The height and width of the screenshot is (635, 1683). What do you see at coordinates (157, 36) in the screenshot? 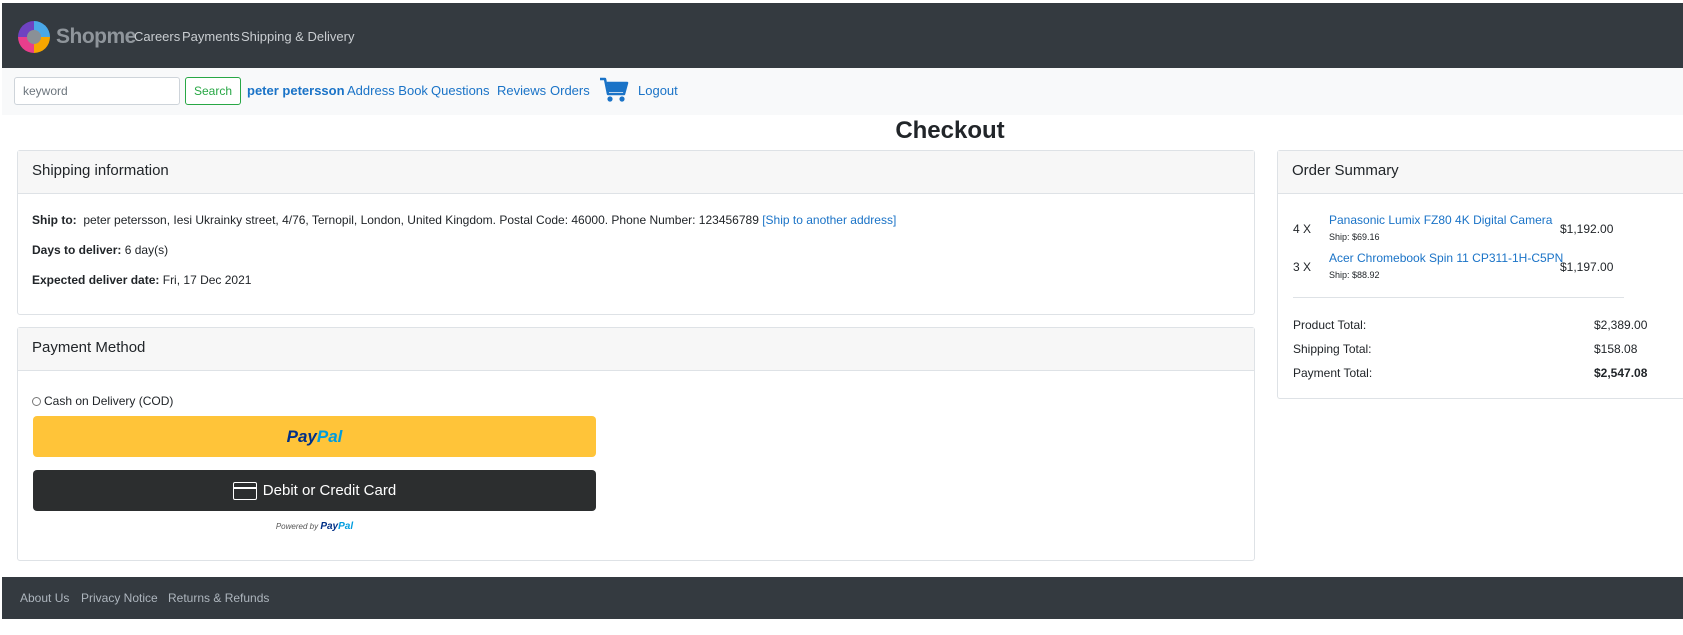
I see `nav-careers: Careers` at bounding box center [157, 36].